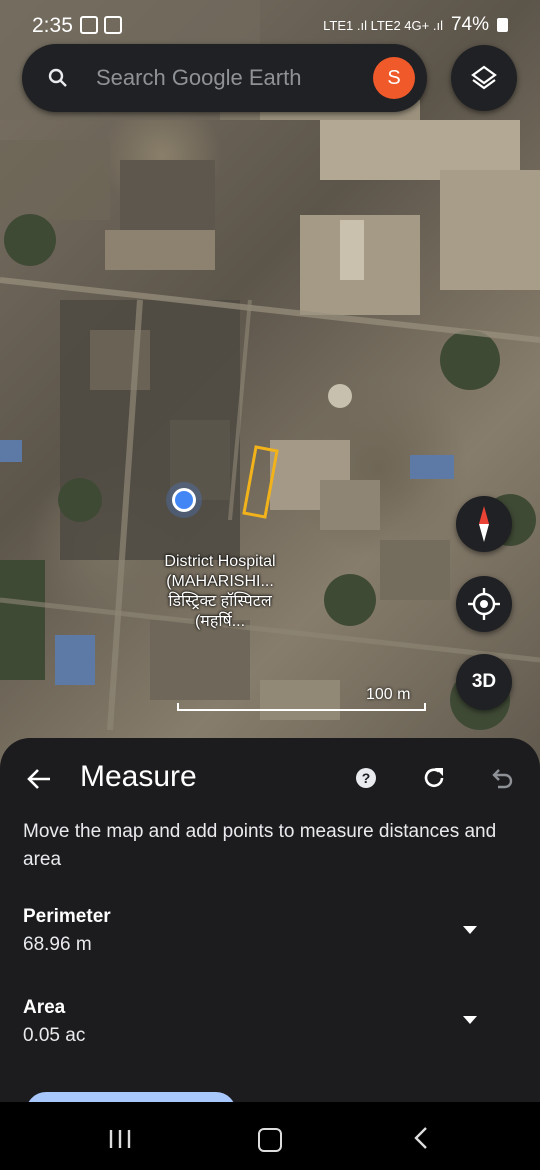  What do you see at coordinates (502, 778) in the screenshot?
I see `undo-icon` at bounding box center [502, 778].